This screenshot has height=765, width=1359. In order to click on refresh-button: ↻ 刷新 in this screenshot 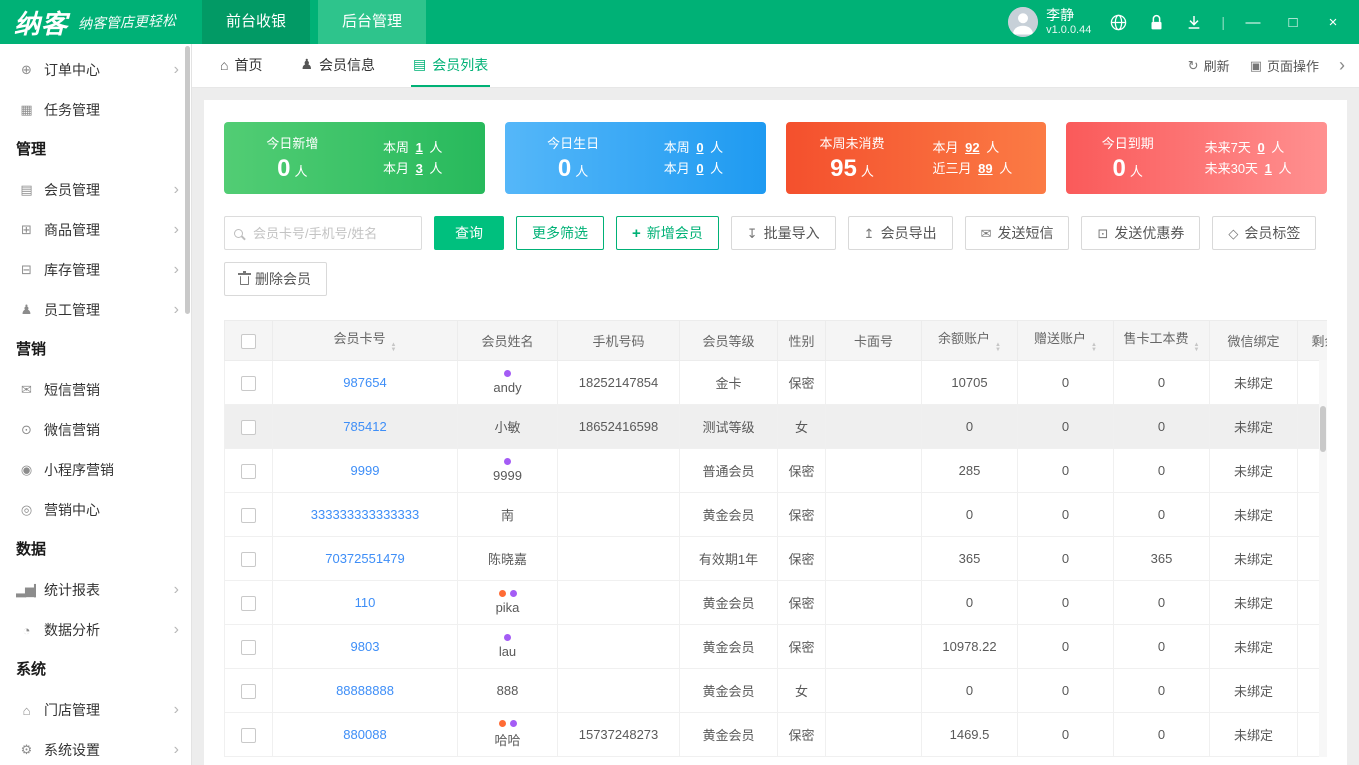, I will do `click(1209, 65)`.